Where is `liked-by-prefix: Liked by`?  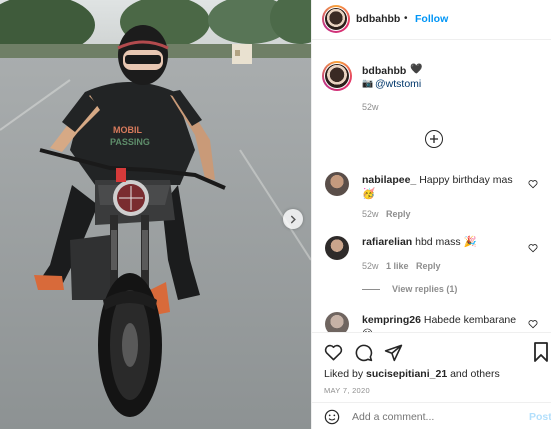
liked-by-prefix: Liked by is located at coordinates (344, 374).